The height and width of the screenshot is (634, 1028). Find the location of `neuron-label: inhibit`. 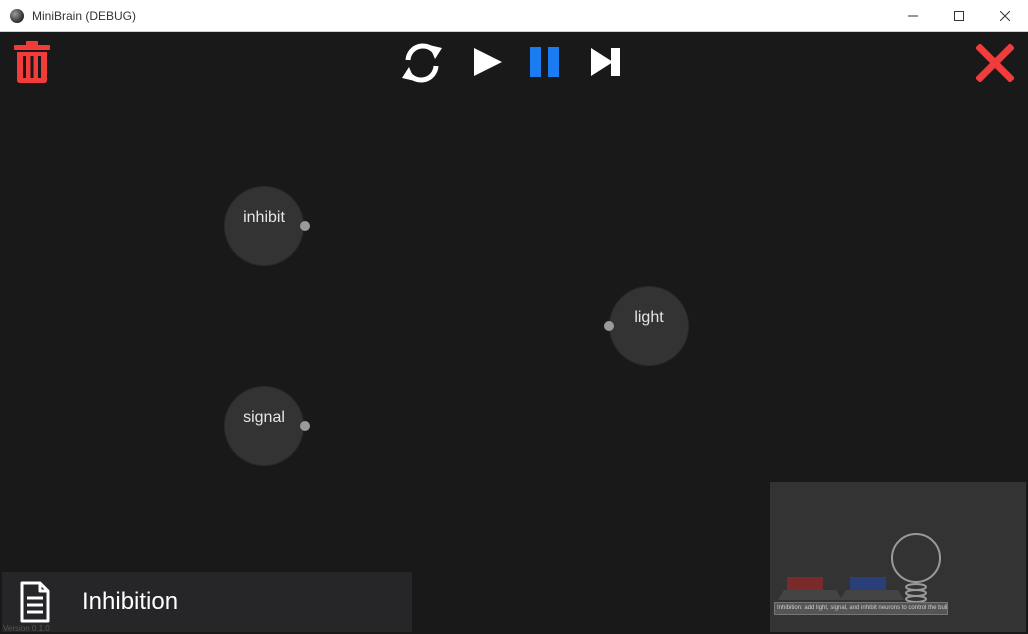

neuron-label: inhibit is located at coordinates (264, 217).